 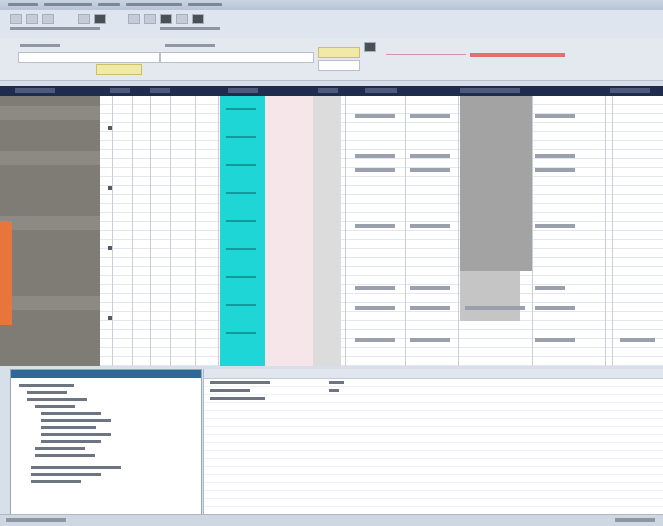 What do you see at coordinates (6, 273) in the screenshot?
I see `side-marker` at bounding box center [6, 273].